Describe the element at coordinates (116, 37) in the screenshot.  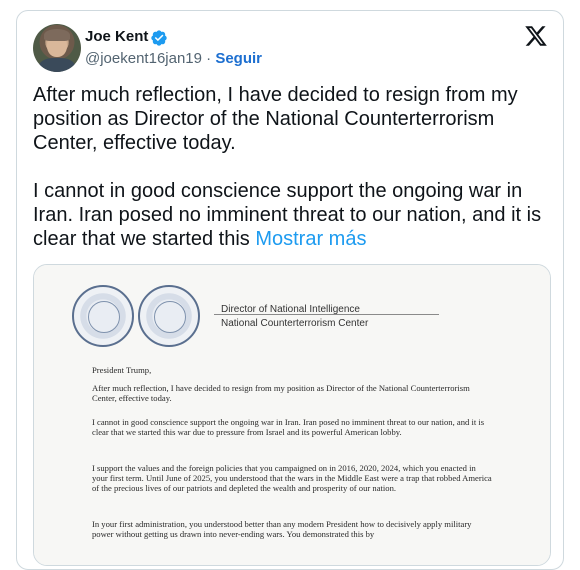
I see `author-name: Joe Kent` at that location.